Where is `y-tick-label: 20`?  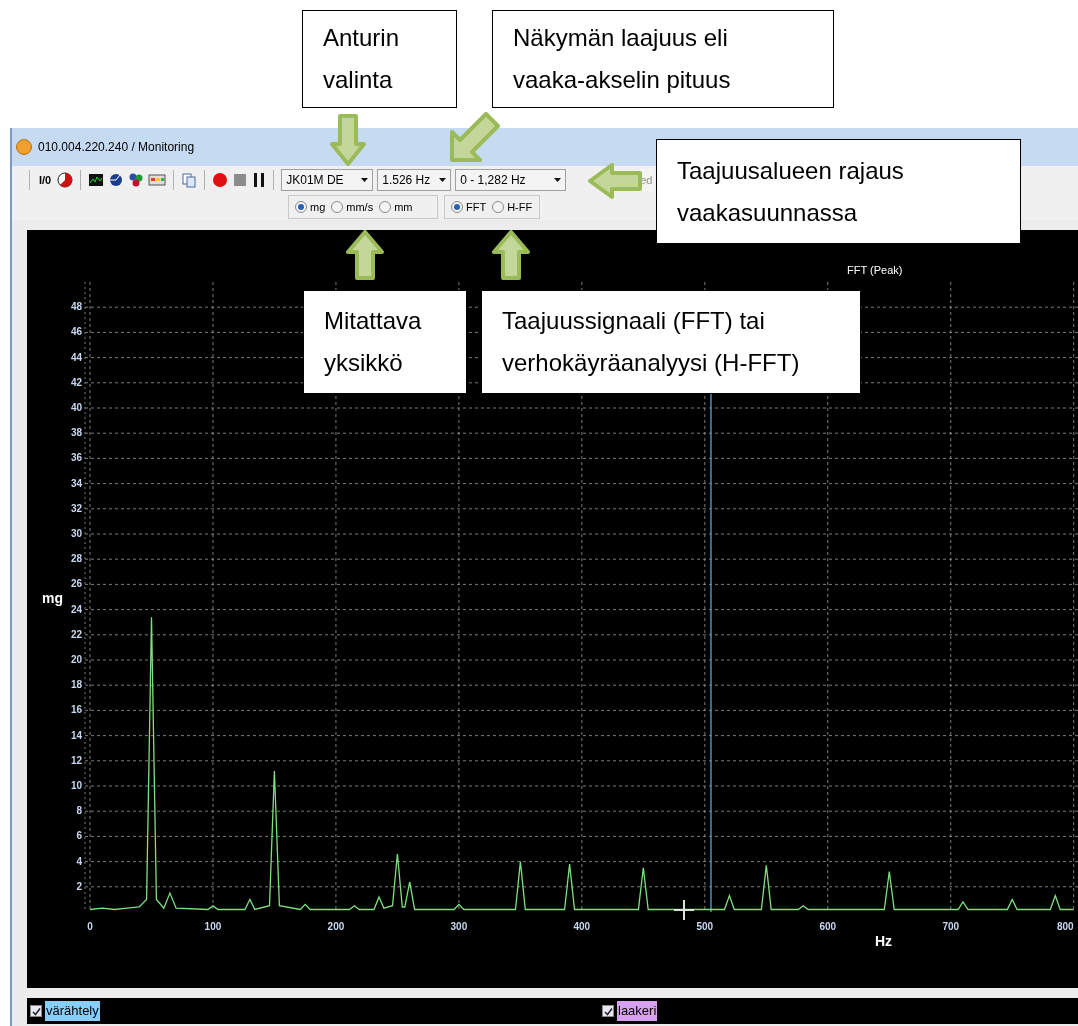 y-tick-label: 20 is located at coordinates (76, 659).